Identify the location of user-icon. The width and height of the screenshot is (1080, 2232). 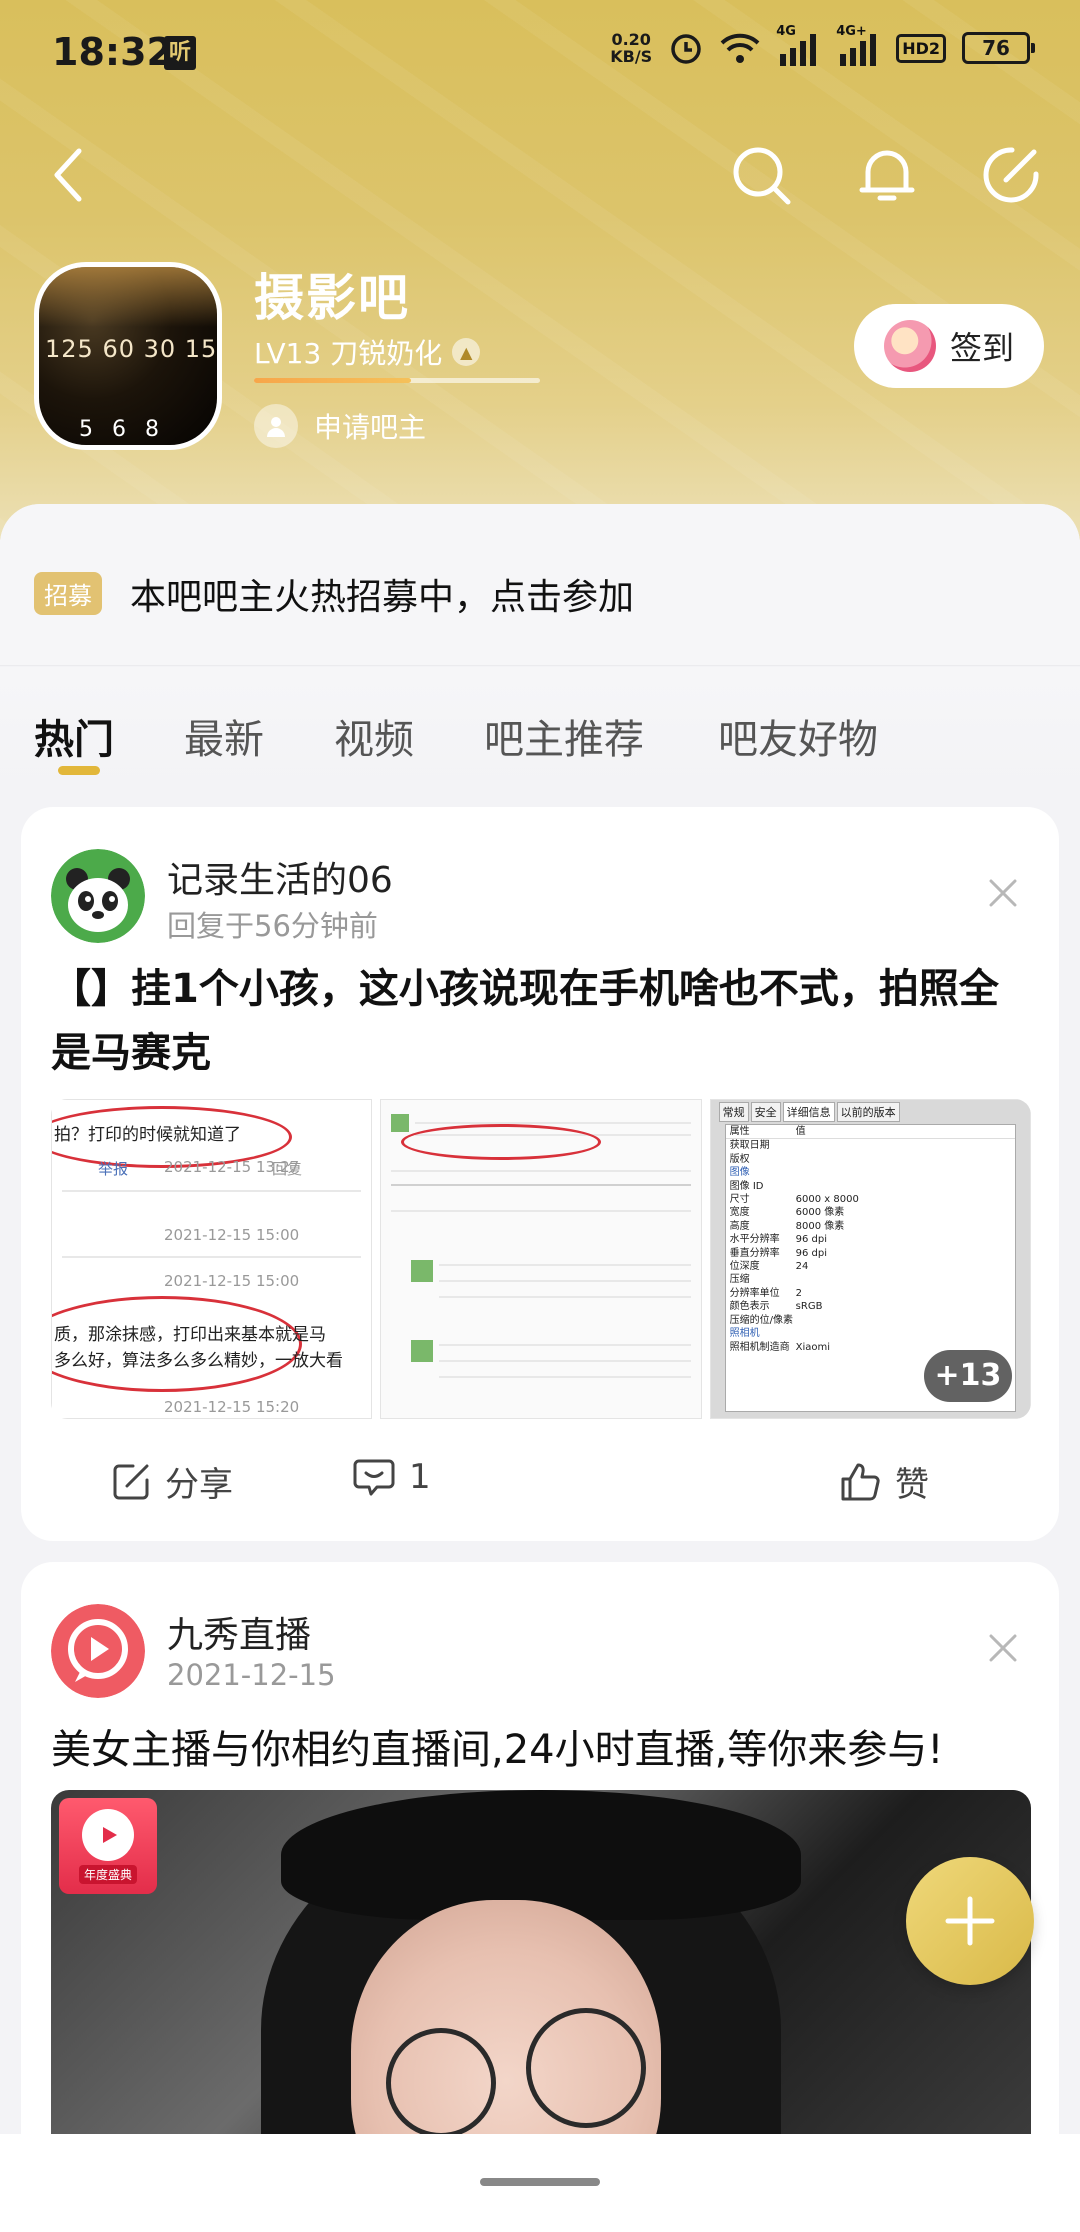
(276, 426).